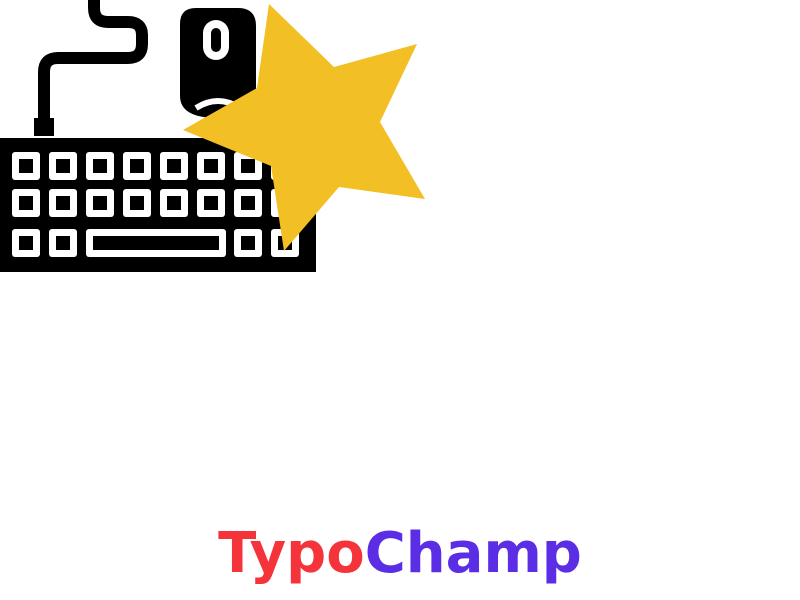 The width and height of the screenshot is (800, 600). What do you see at coordinates (44, 127) in the screenshot?
I see `cable-plug` at bounding box center [44, 127].